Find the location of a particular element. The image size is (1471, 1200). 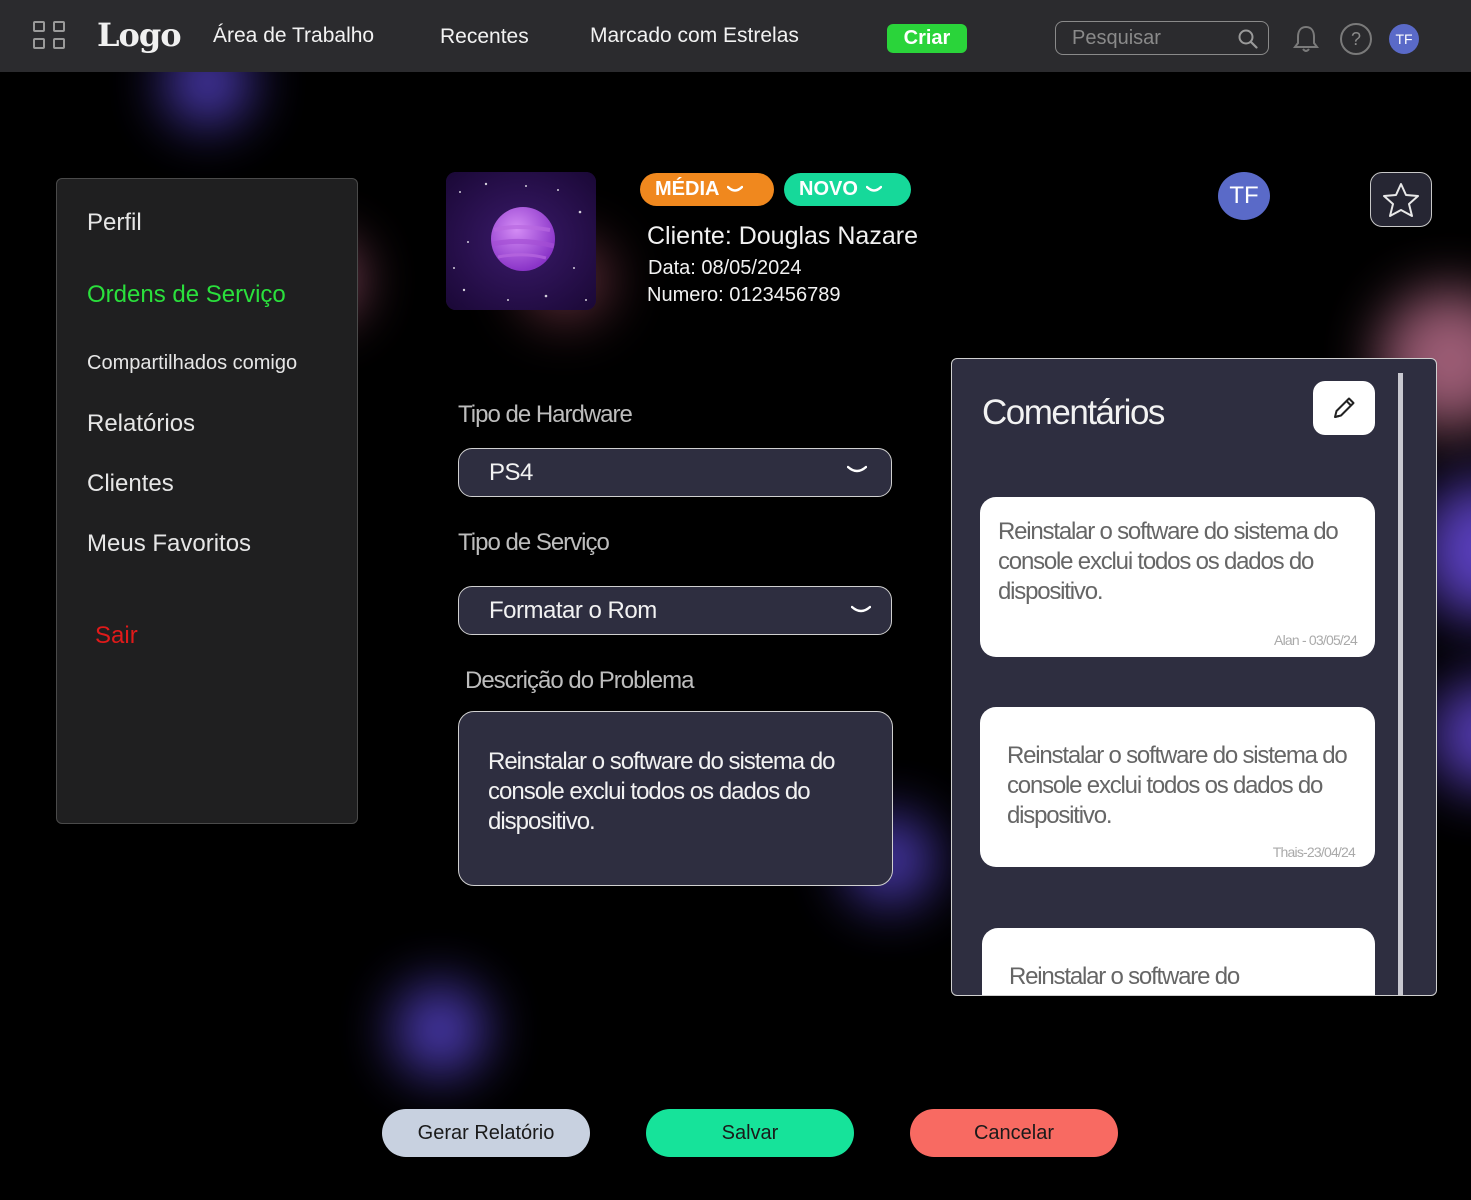

status-badge: NOVO is located at coordinates (847, 189).